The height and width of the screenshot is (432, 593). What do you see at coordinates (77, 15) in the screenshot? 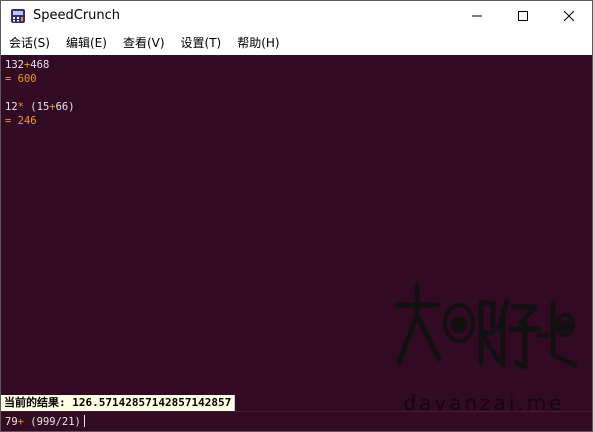
I see `window-title: SpeedCrunch` at bounding box center [77, 15].